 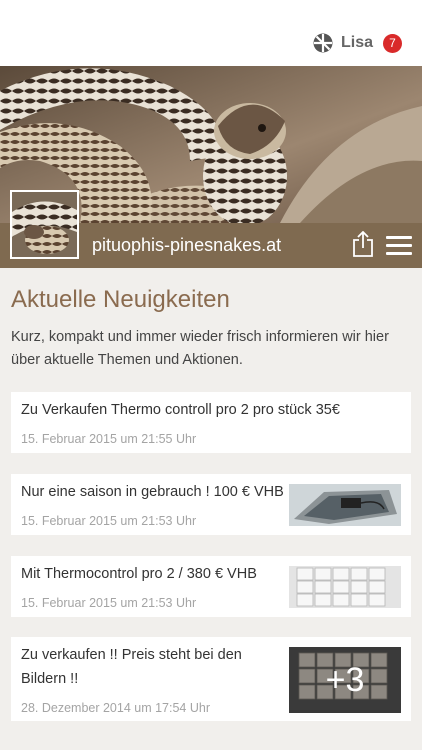 I want to click on page-title: Aktuelle Neuigkeiten, so click(x=120, y=299).